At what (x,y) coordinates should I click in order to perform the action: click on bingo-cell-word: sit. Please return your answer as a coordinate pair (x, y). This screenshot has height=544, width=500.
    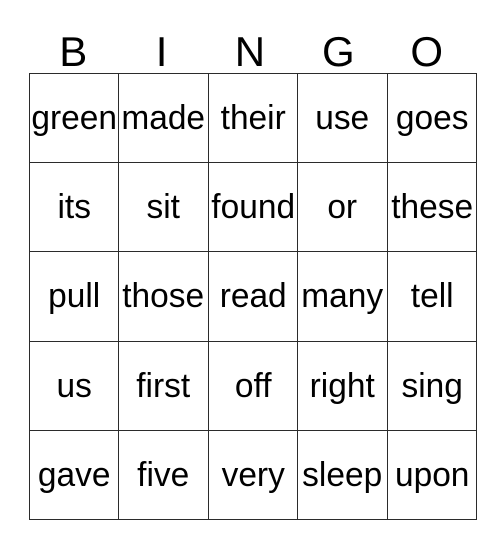
    Looking at the image, I should click on (163, 207).